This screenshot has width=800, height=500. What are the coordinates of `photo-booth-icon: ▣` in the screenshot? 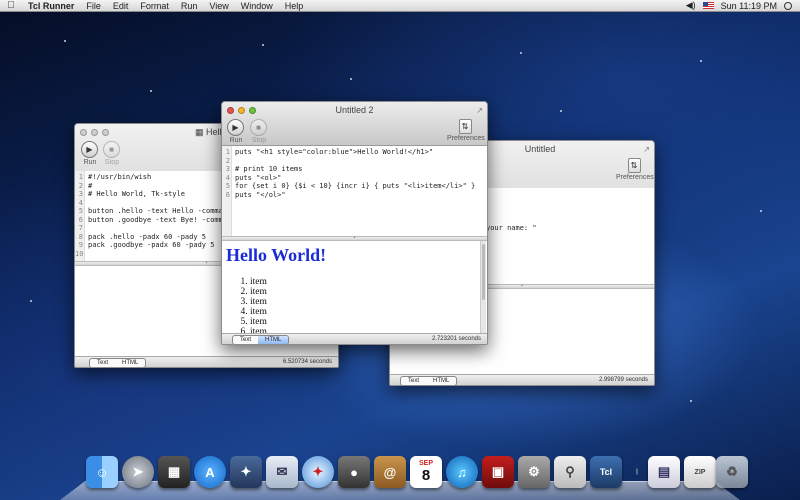 It's located at (498, 472).